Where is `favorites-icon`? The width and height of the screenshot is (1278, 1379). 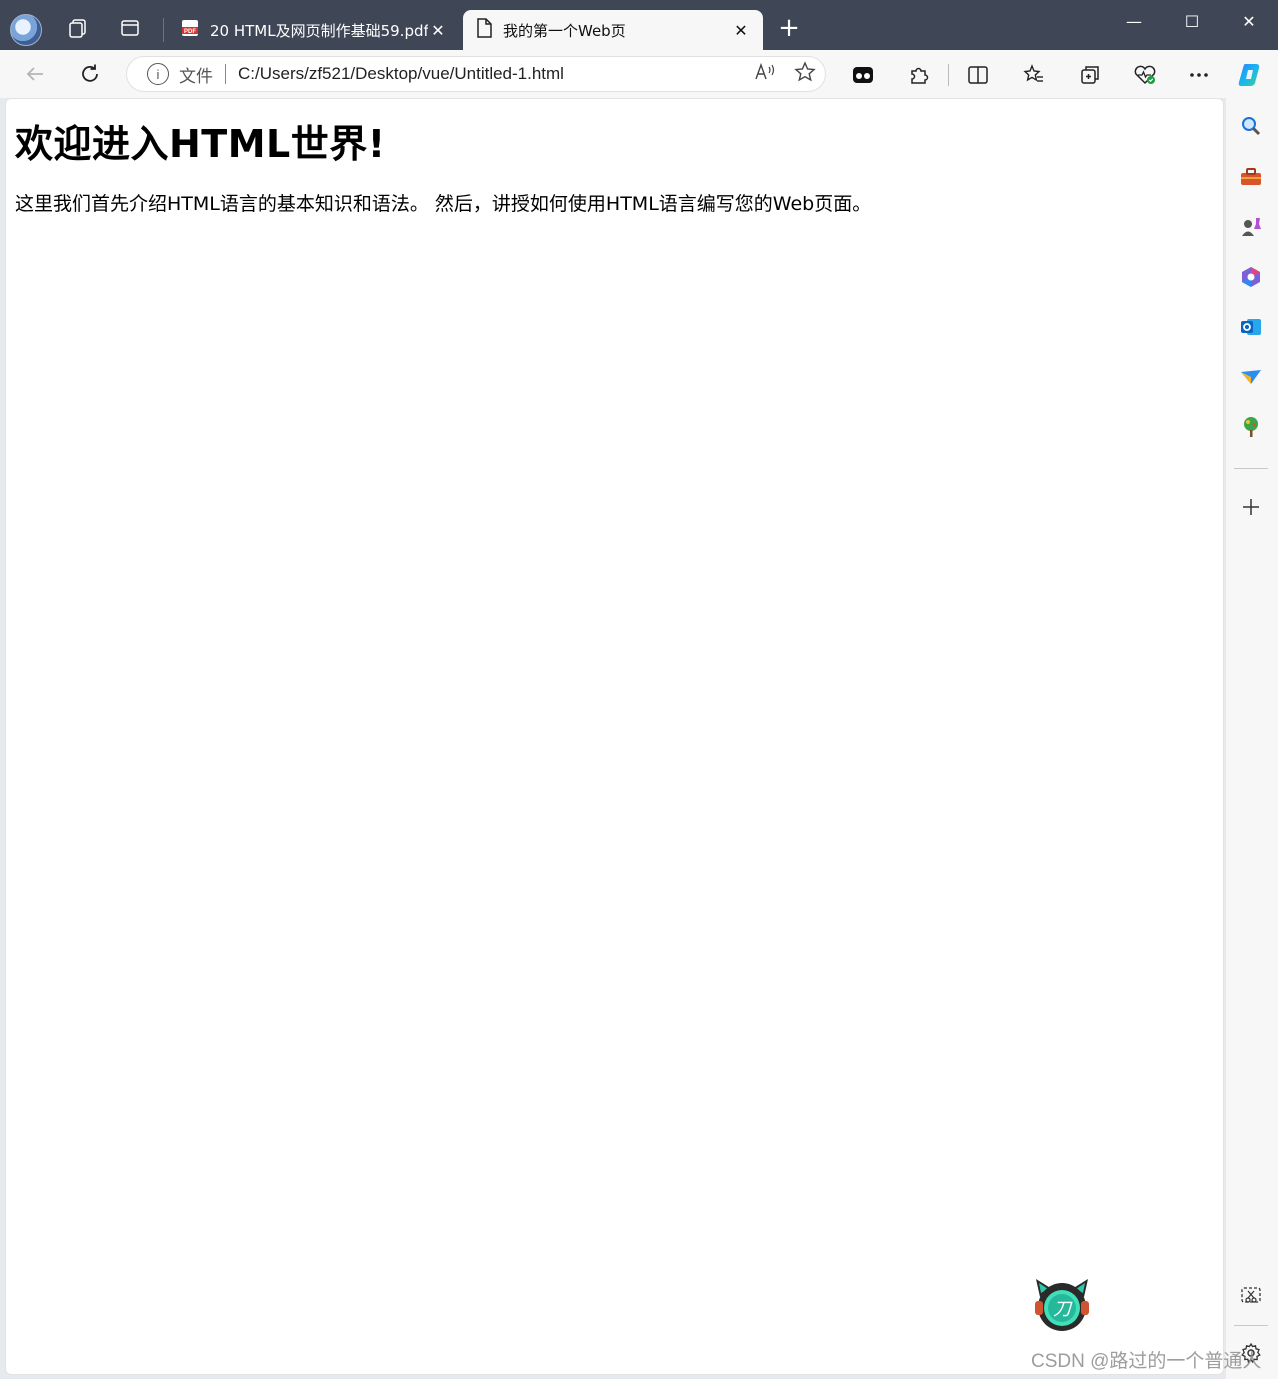 favorites-icon is located at coordinates (1034, 75).